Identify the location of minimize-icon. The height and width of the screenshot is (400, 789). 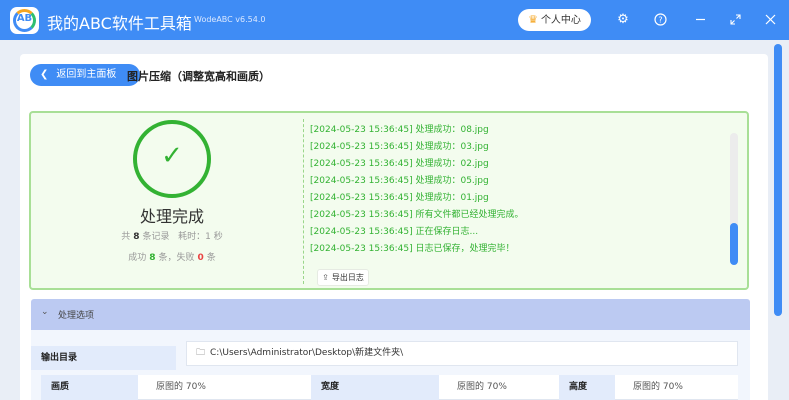
(700, 20).